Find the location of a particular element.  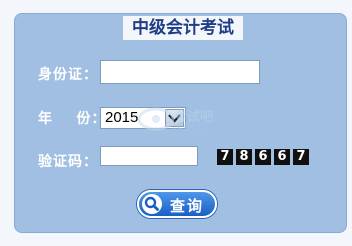

id-input is located at coordinates (180, 72).